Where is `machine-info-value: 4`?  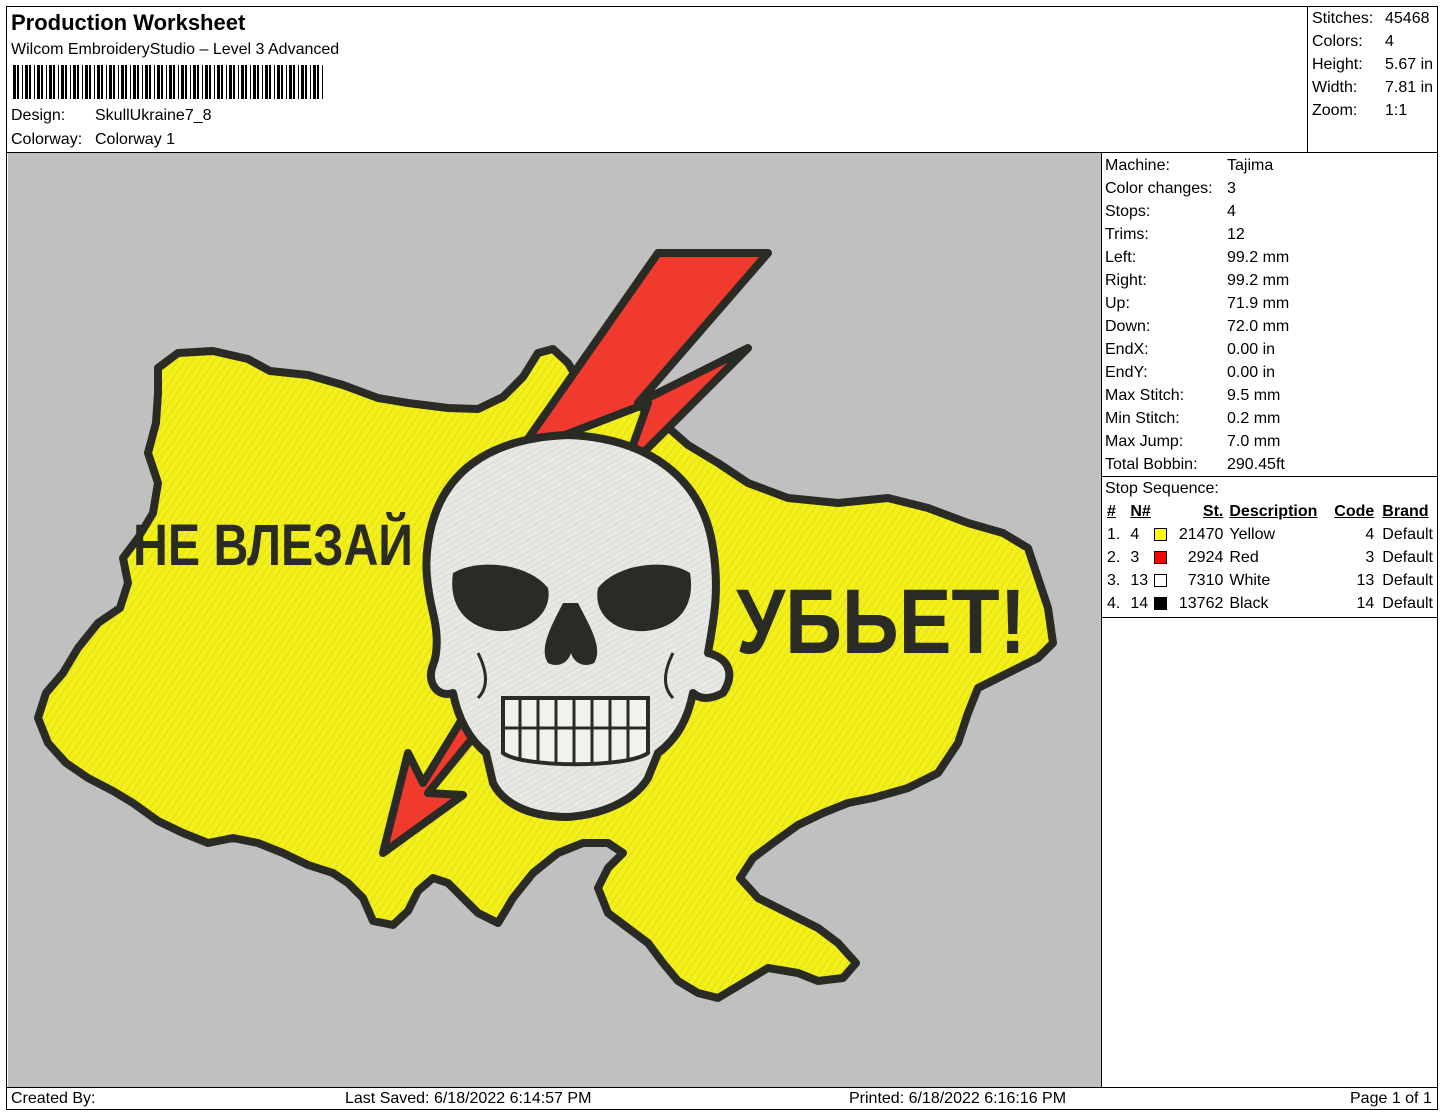 machine-info-value: 4 is located at coordinates (1231, 211).